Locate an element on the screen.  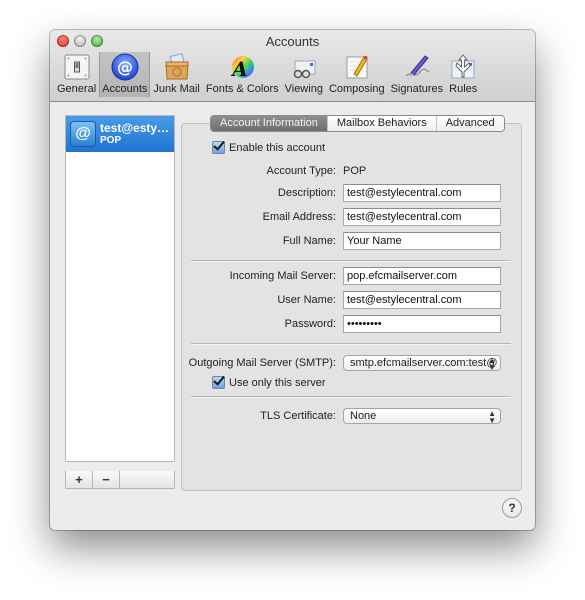
composing-pencil-icon is located at coordinates (357, 67).